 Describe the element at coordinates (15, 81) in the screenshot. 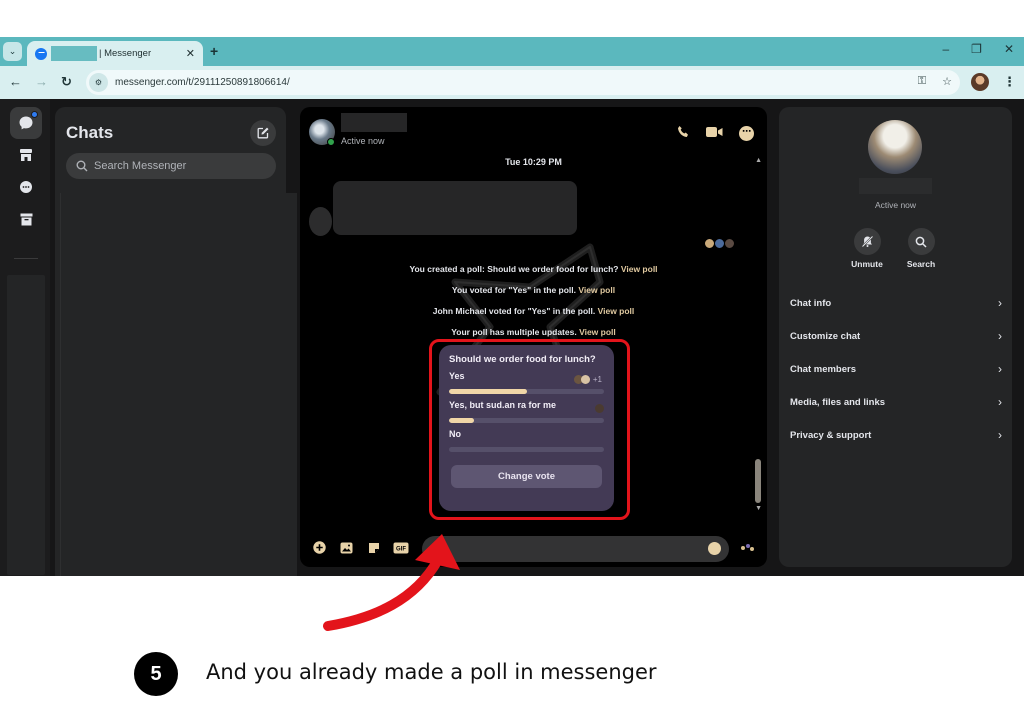

I see `back-arrow-icon: ←` at that location.